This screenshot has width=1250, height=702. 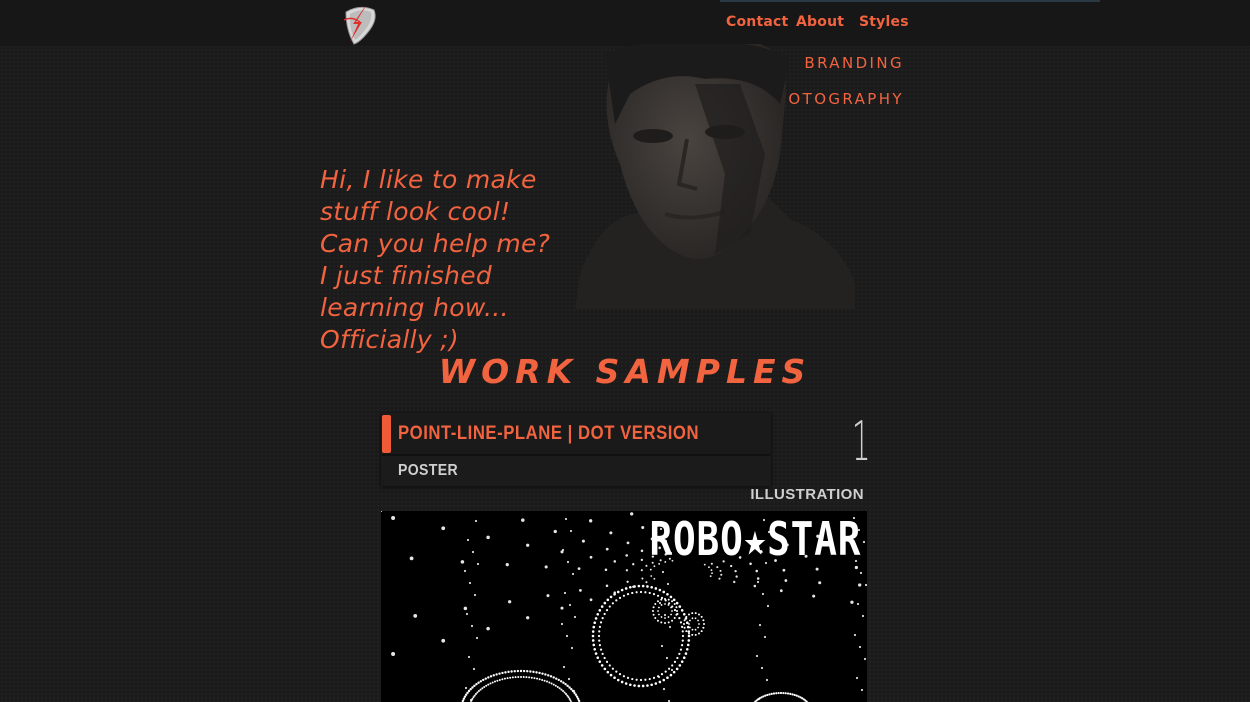 I want to click on site-logo, so click(x=360, y=24).